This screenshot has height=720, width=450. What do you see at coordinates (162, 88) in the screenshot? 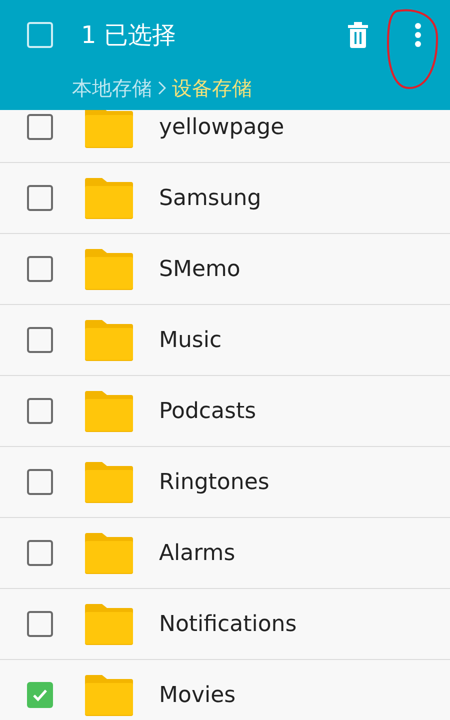
I see `chevron-icon` at bounding box center [162, 88].